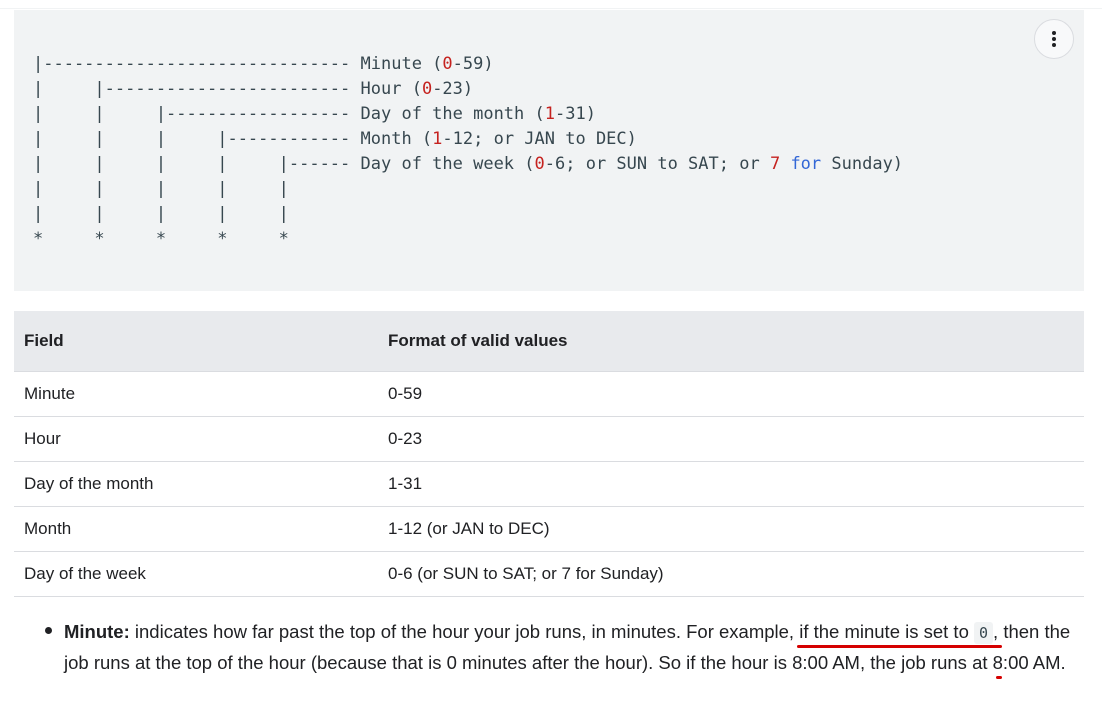 The width and height of the screenshot is (1102, 712). Describe the element at coordinates (196, 529) in the screenshot. I see `cell-field: Month` at that location.